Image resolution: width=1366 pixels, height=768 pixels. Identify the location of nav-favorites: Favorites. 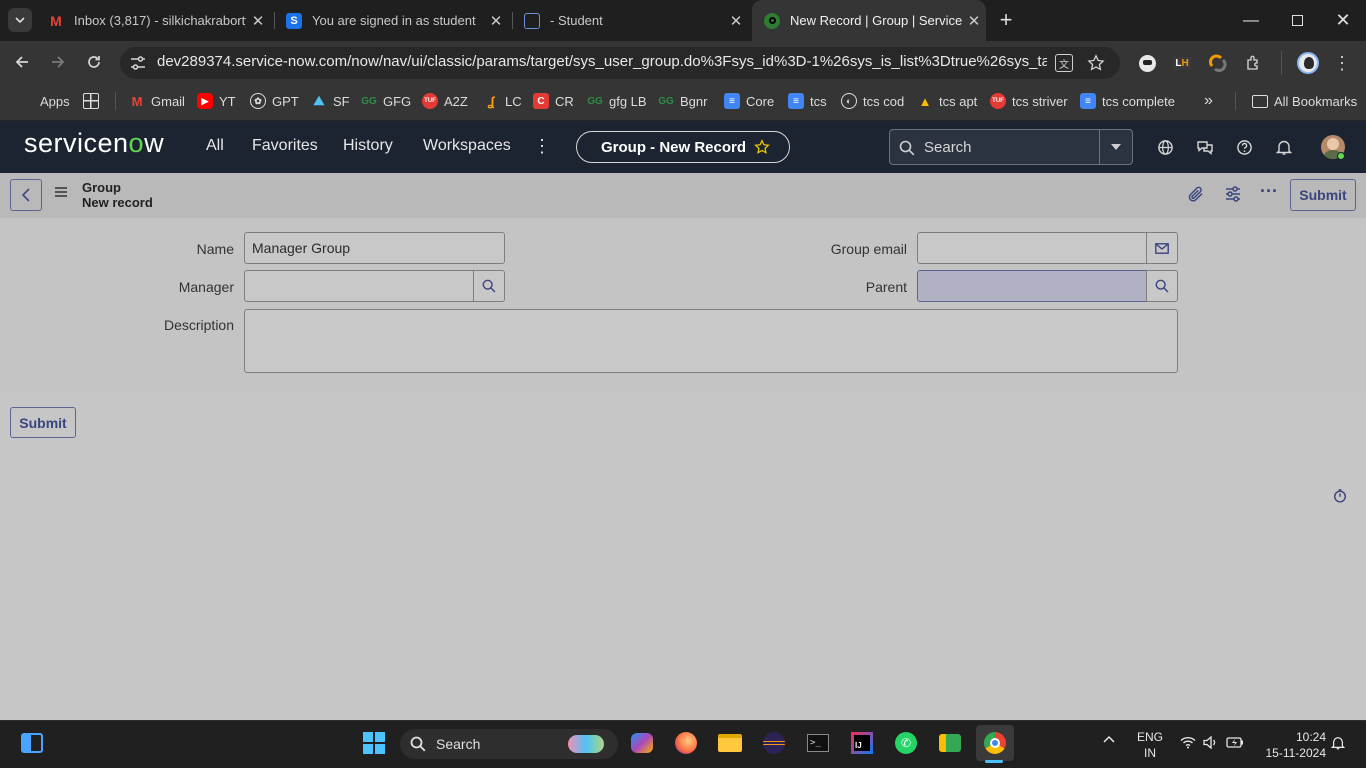
(285, 146).